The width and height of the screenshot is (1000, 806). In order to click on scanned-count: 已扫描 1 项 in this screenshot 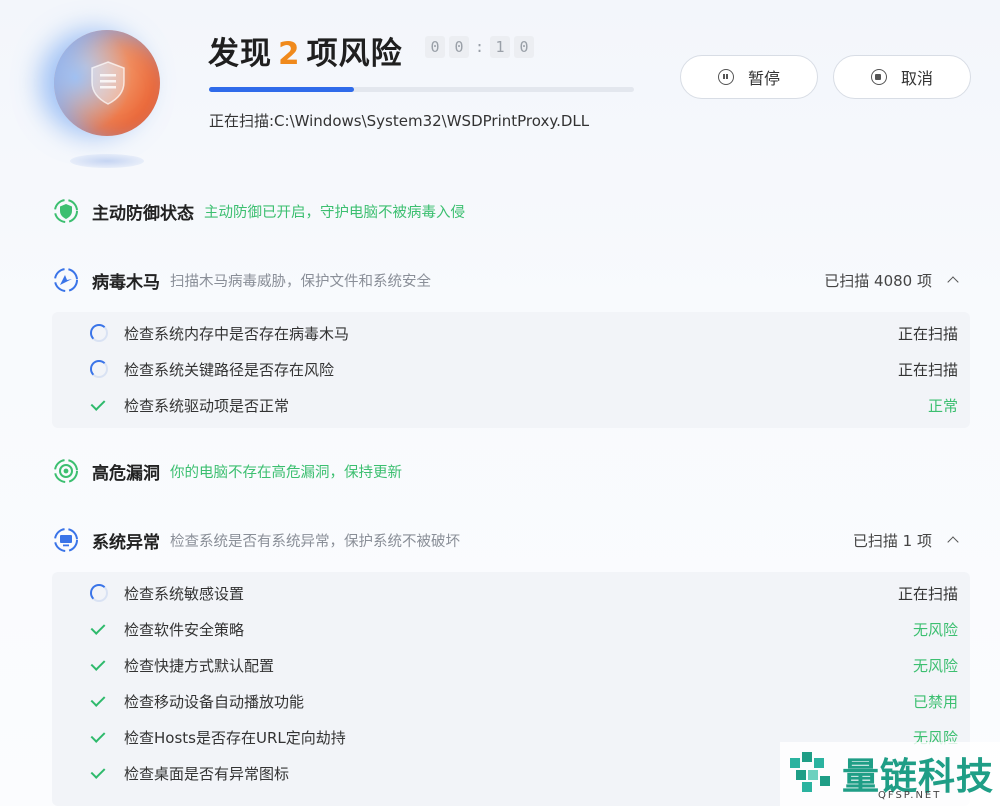, I will do `click(892, 540)`.